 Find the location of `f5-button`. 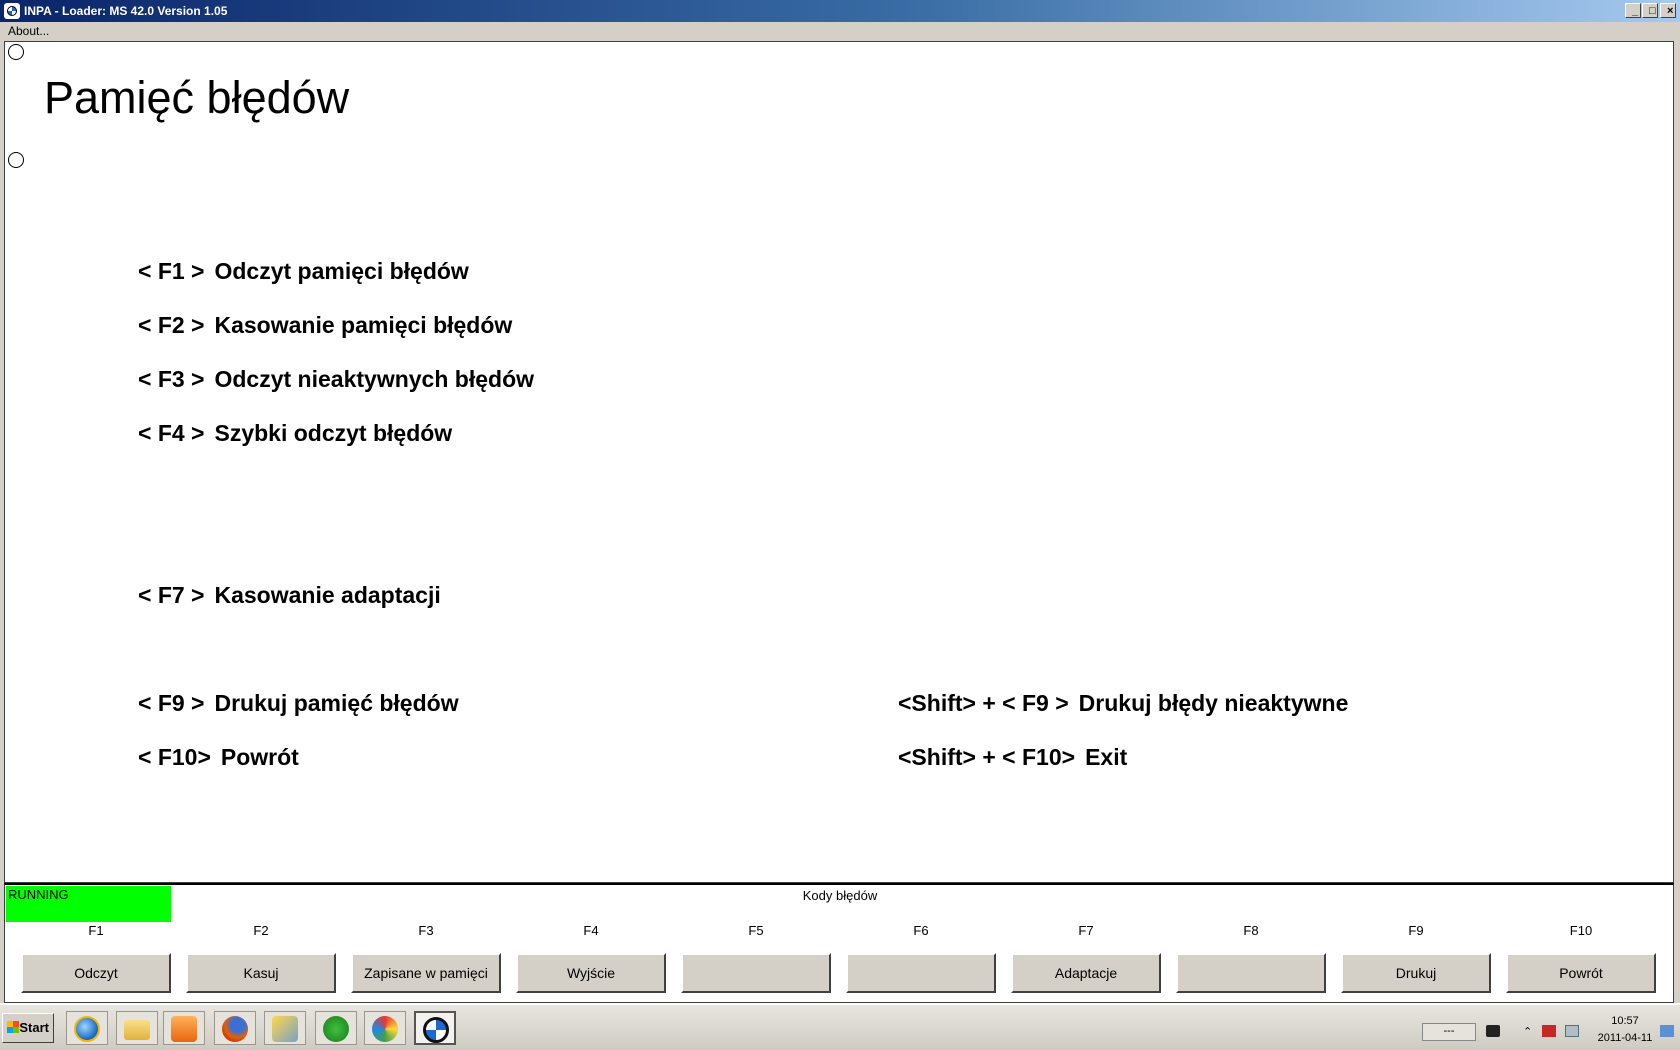

f5-button is located at coordinates (756, 973).